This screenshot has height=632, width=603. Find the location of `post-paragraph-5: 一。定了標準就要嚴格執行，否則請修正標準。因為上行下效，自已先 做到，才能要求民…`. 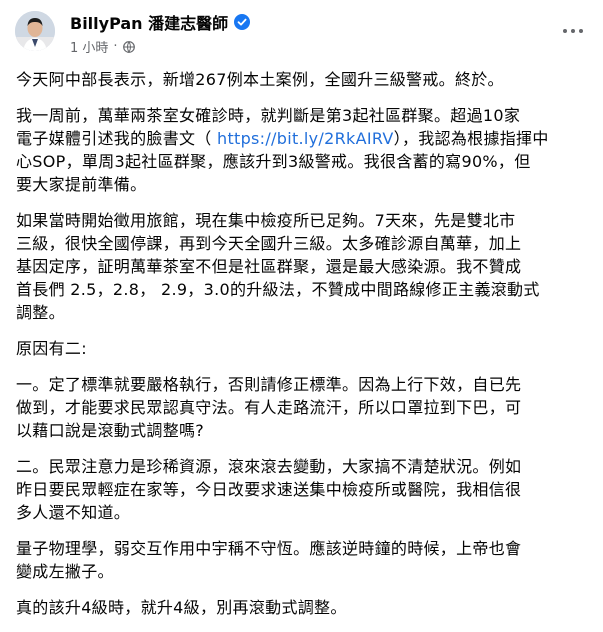

post-paragraph-5: 一。定了標準就要嚴格執行，否則請修正標準。因為上行下效，自已先 做到，才能要求民… is located at coordinates (269, 407).